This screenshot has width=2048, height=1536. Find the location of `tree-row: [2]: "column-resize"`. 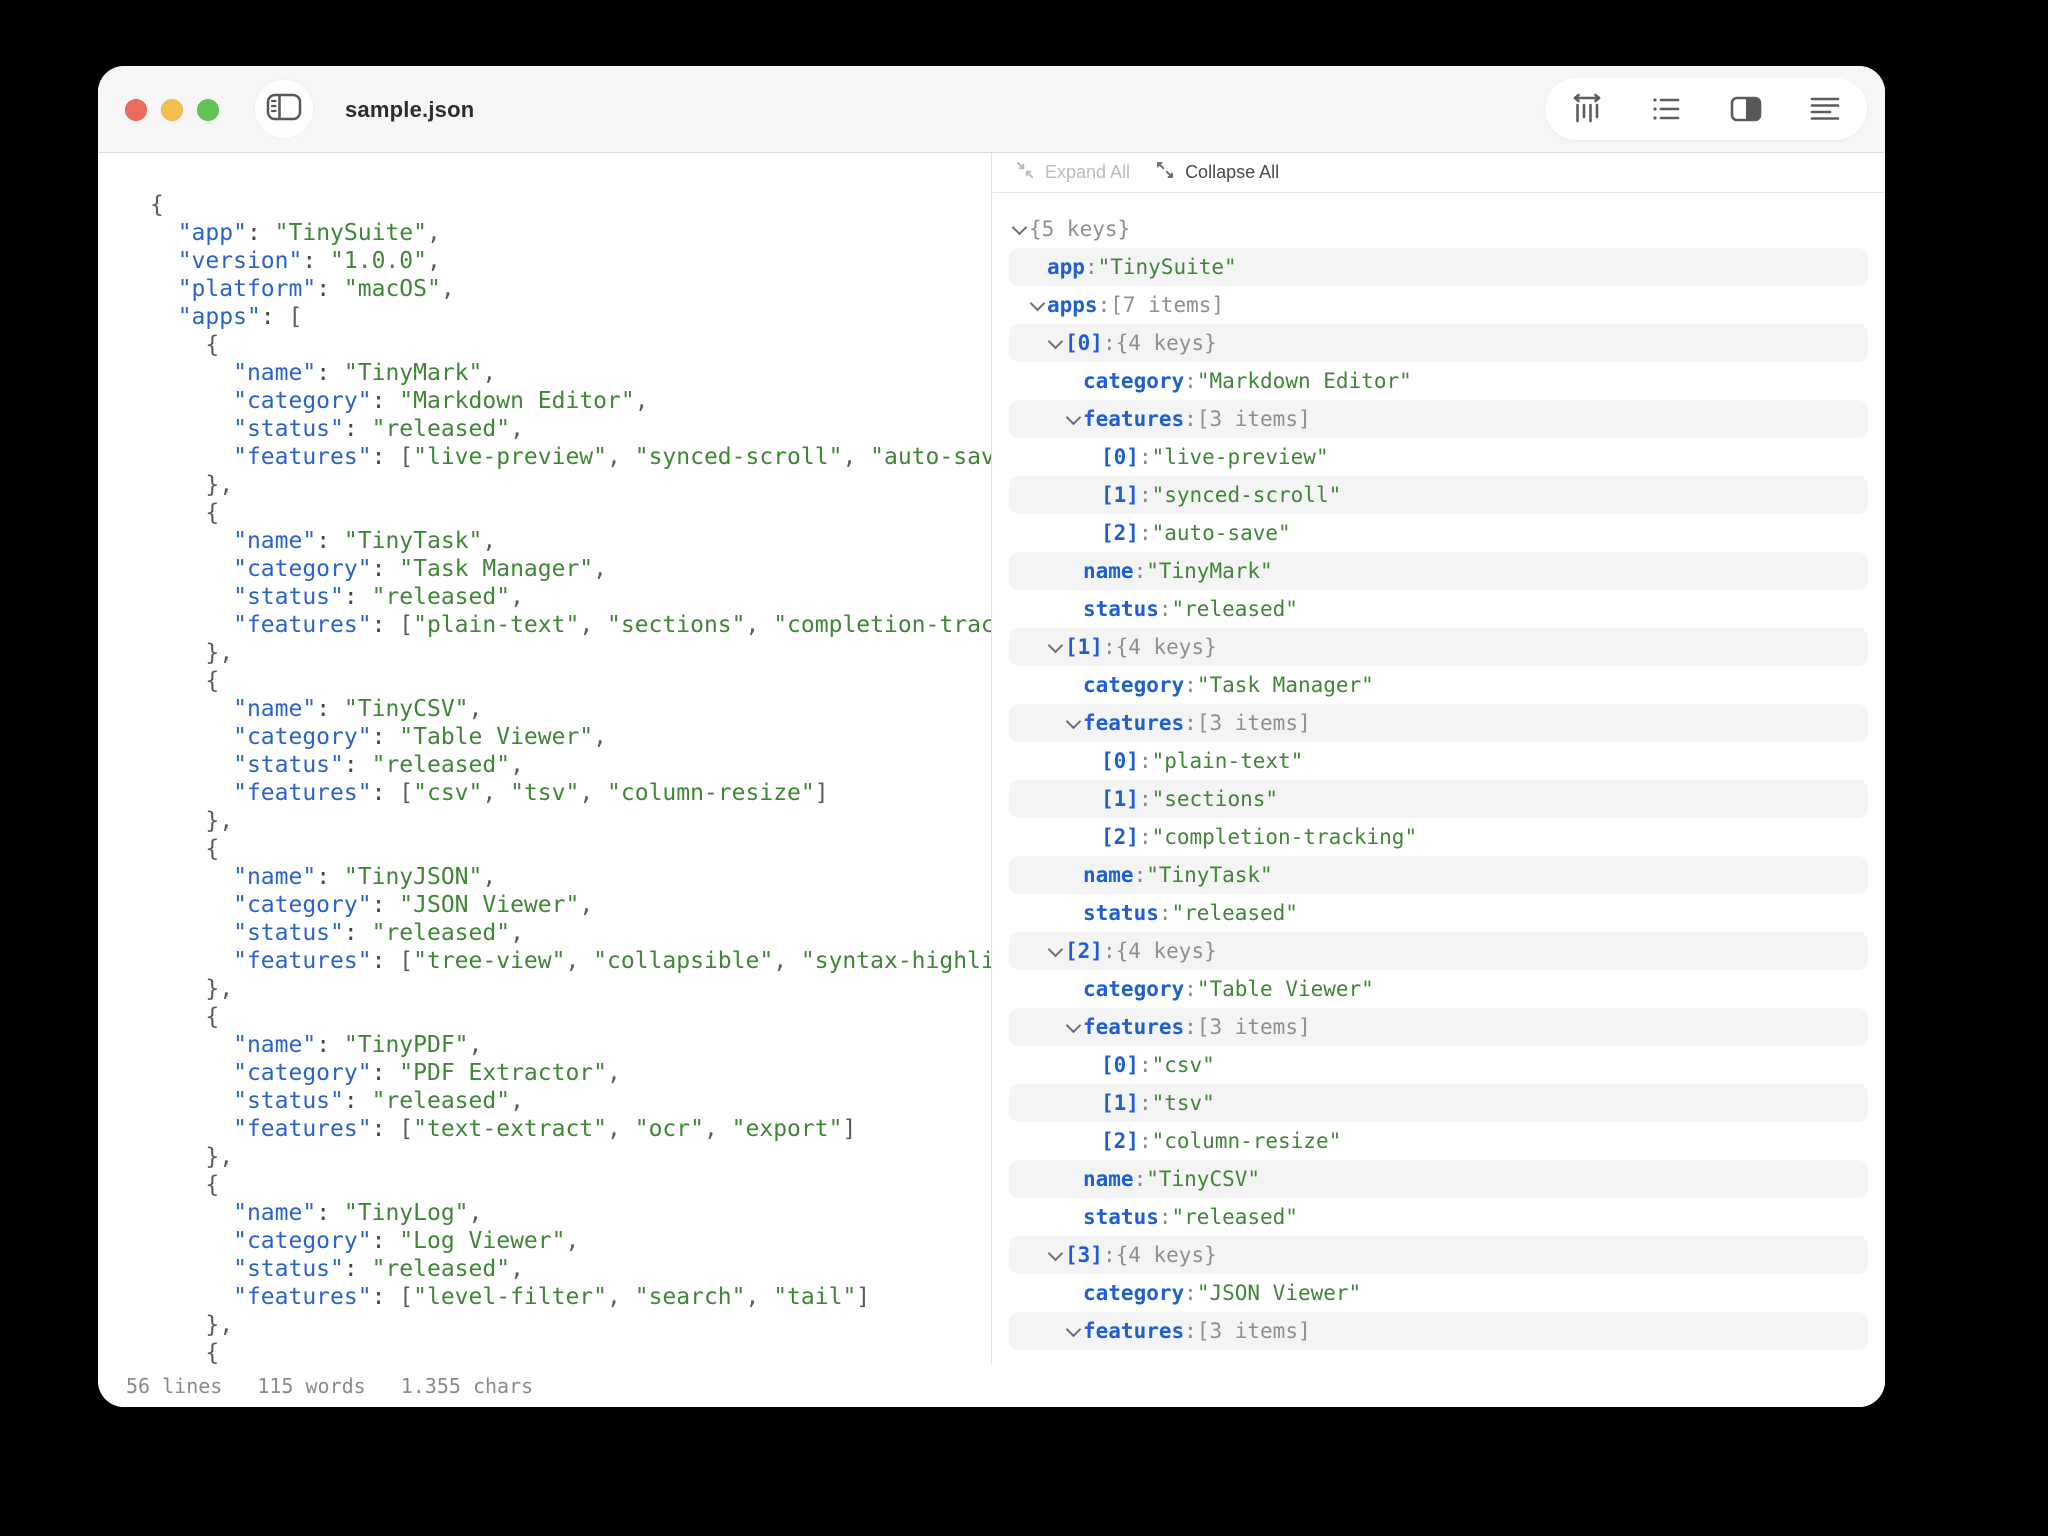

tree-row: [2]: "column-resize" is located at coordinates (1438, 1141).